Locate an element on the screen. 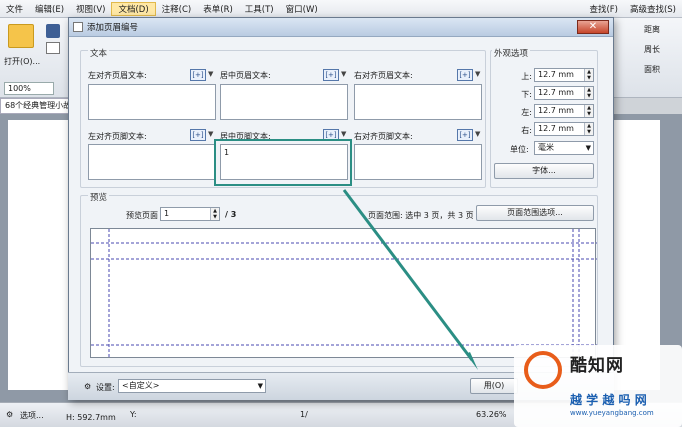 This screenshot has height=427, width=682. settings-select: <自定义> ▼ is located at coordinates (192, 386).